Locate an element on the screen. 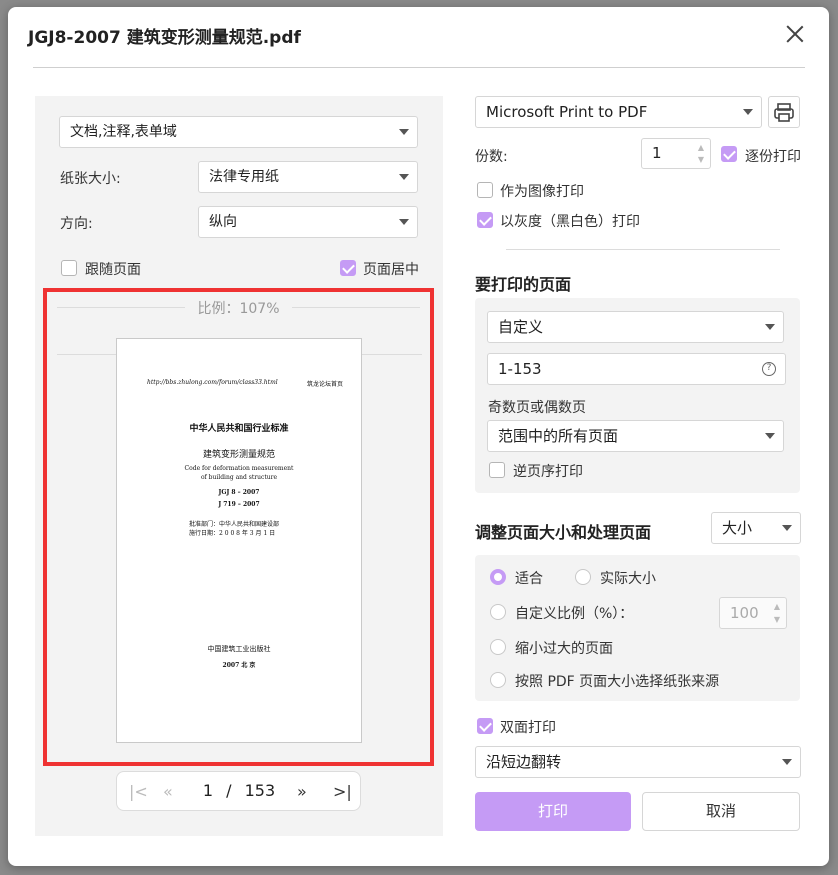 Image resolution: width=838 pixels, height=875 pixels. print-button: 打印 is located at coordinates (553, 811).